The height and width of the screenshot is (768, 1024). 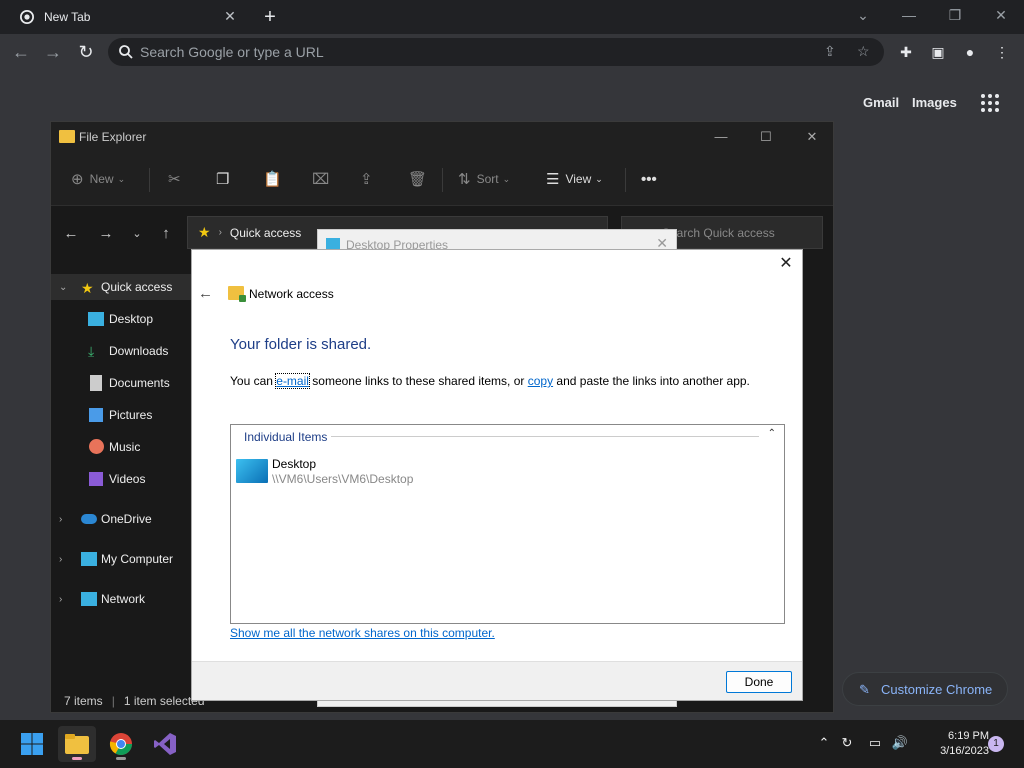 I want to click on cut-button: ✂, so click(x=177, y=179).